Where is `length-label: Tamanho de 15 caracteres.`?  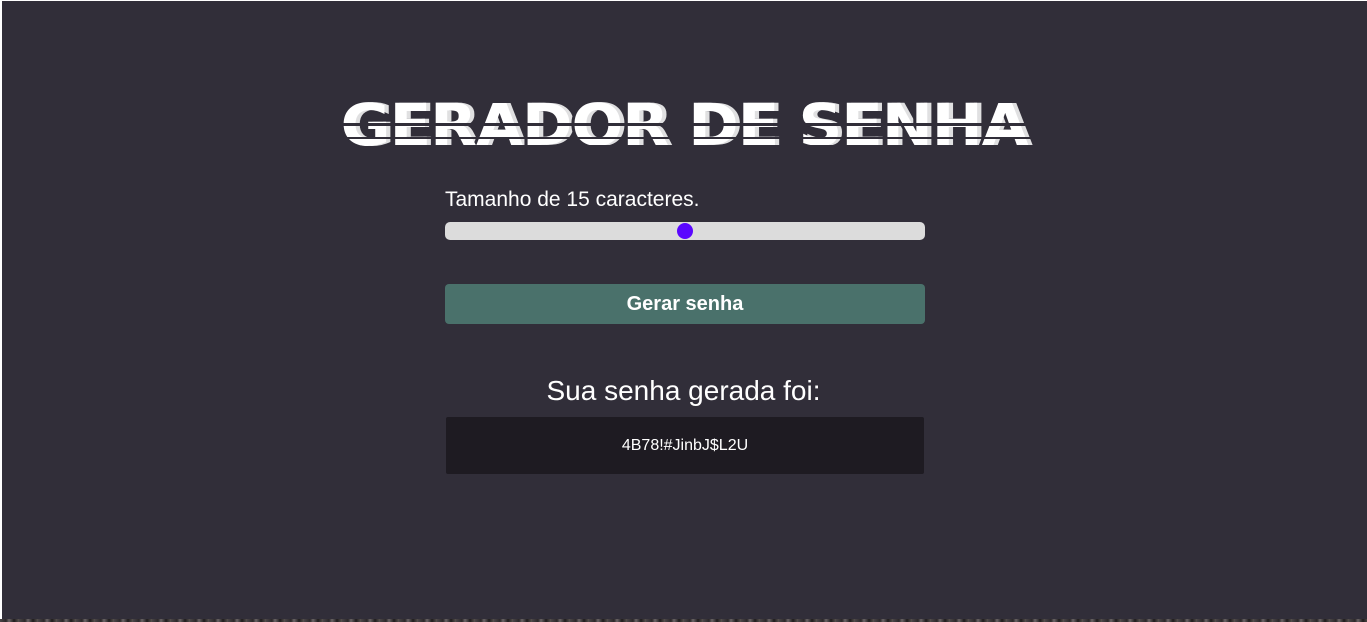
length-label: Tamanho de 15 caracteres. is located at coordinates (572, 199).